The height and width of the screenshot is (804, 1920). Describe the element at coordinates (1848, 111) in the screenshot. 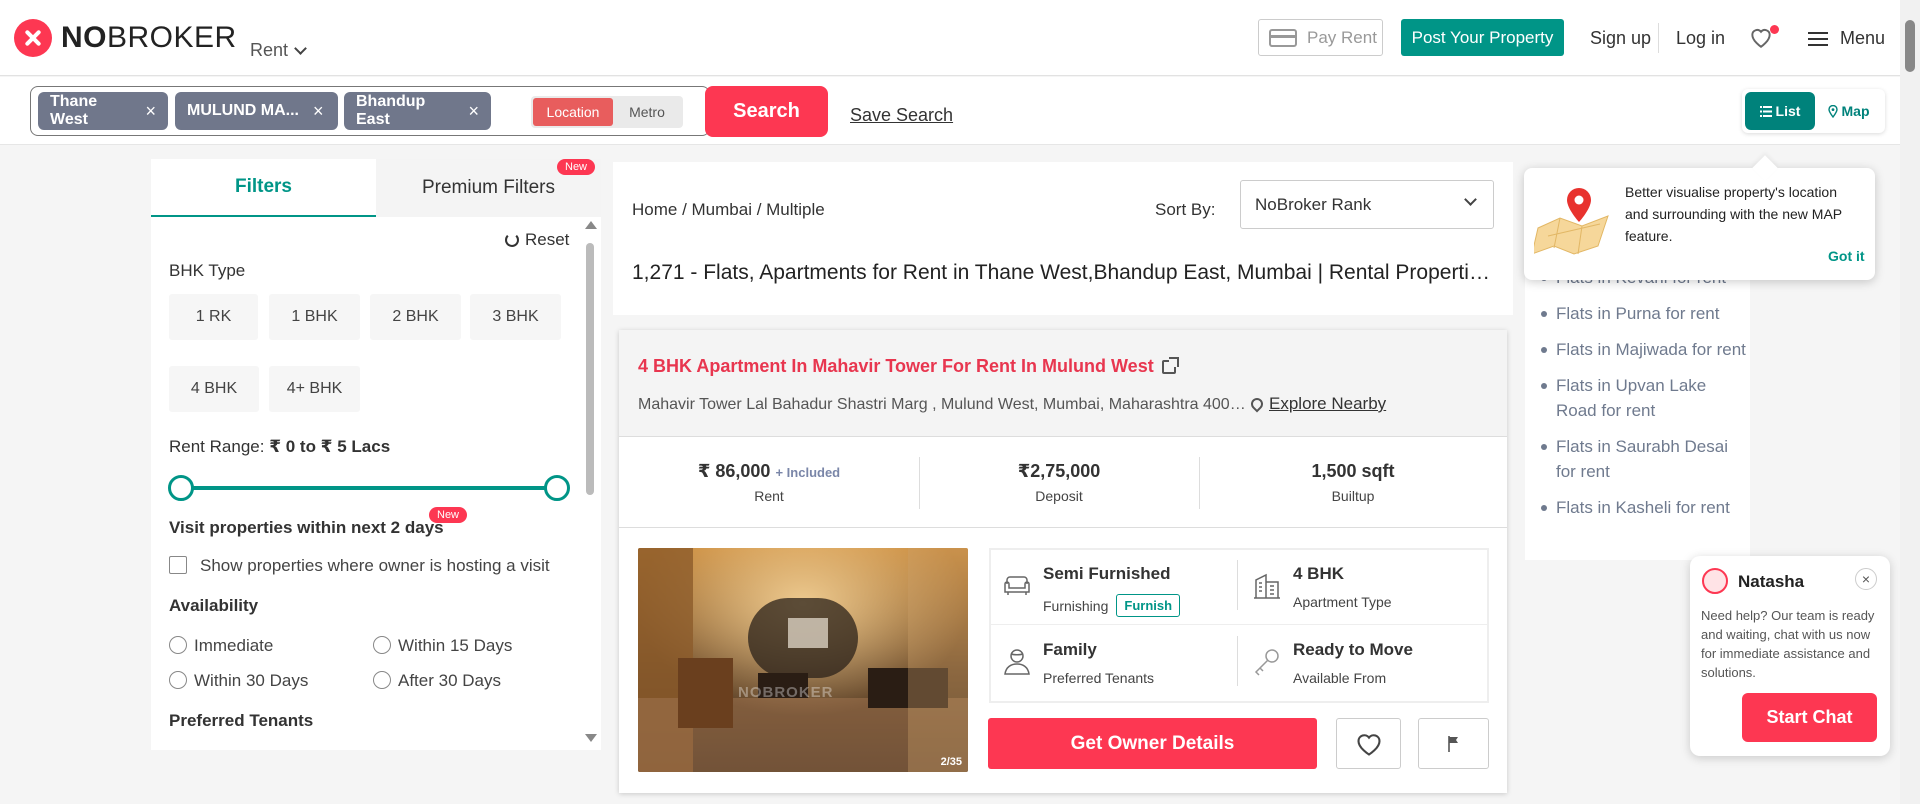

I see `map-view-button: Map` at that location.